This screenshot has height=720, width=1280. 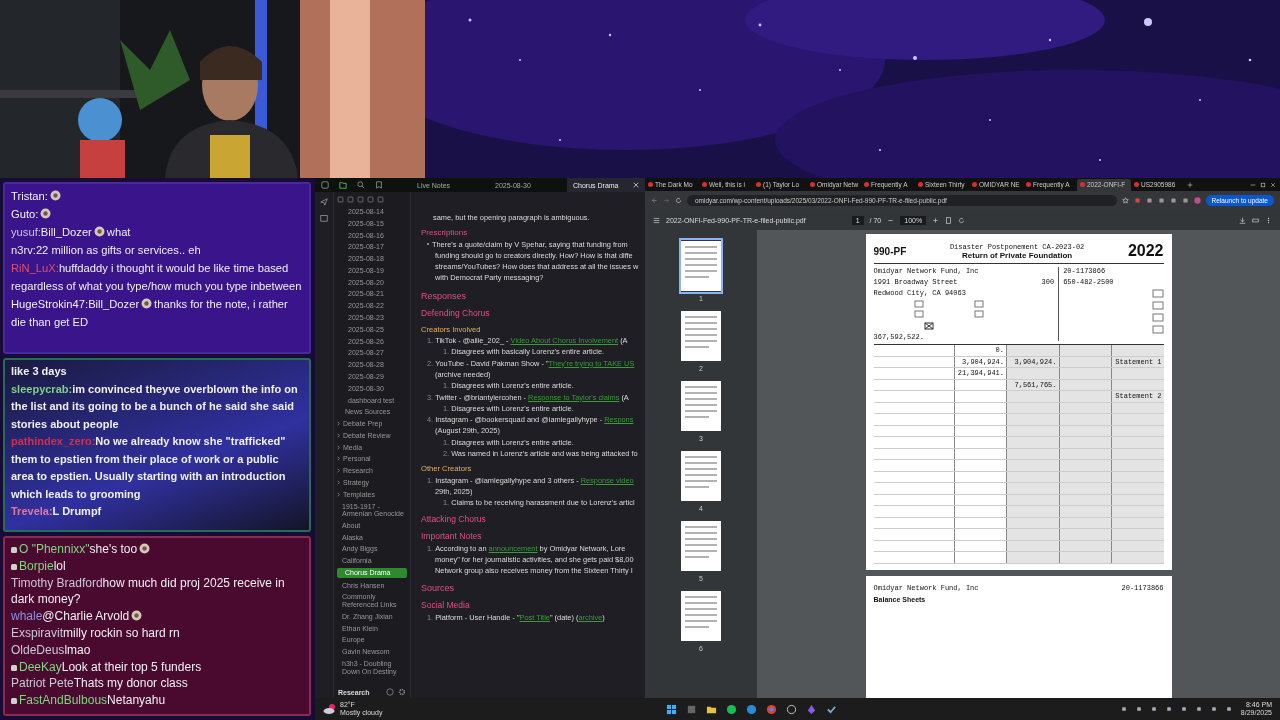 I want to click on username: Tristan:, so click(x=29, y=196).